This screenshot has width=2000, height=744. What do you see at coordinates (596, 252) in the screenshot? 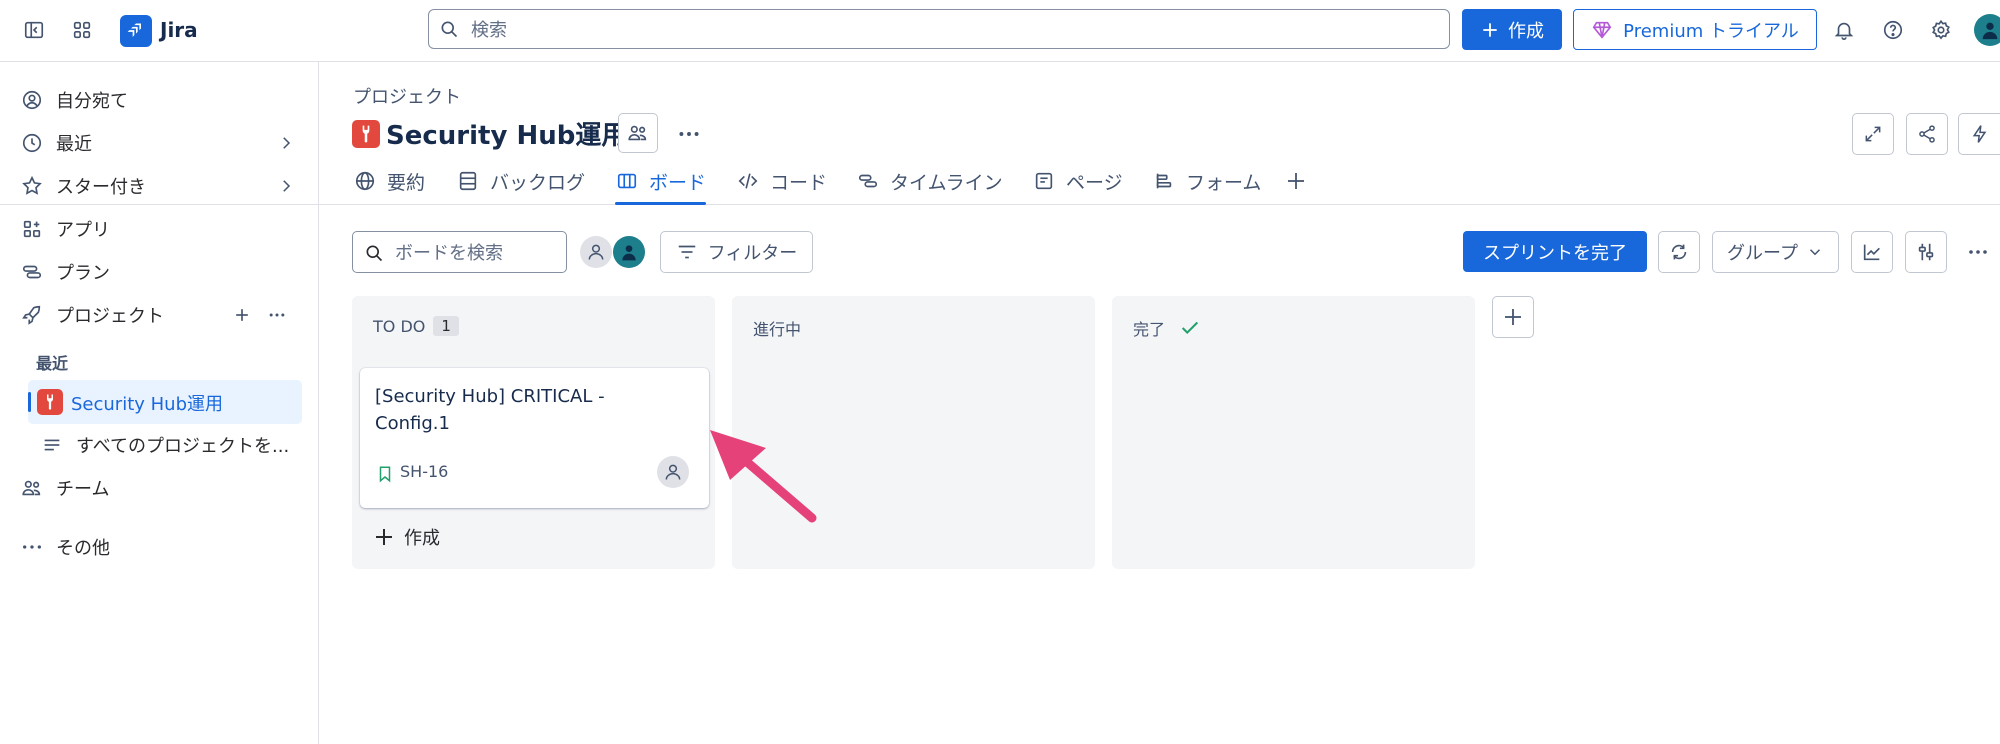
I see `assignee-filter-unassigned-avatar` at bounding box center [596, 252].